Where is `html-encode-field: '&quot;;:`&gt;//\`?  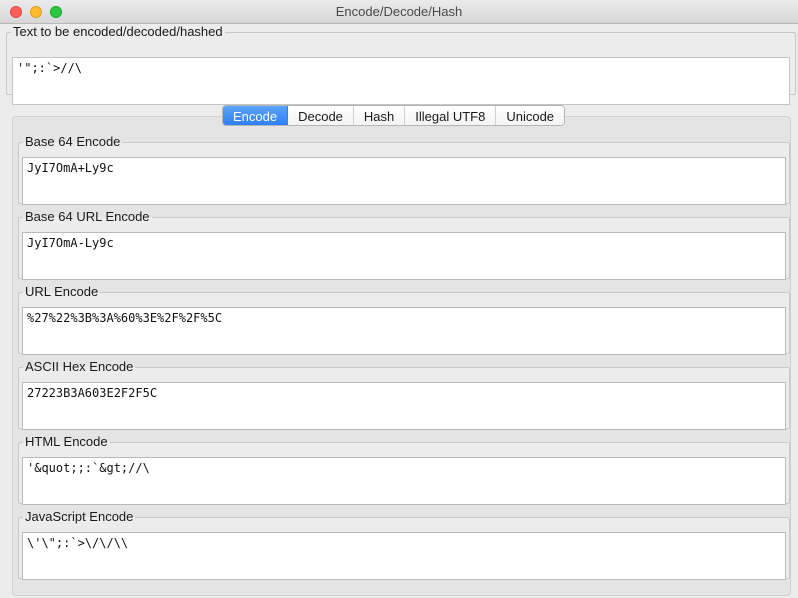
html-encode-field: '&quot;;:`&gt;//\ is located at coordinates (404, 481).